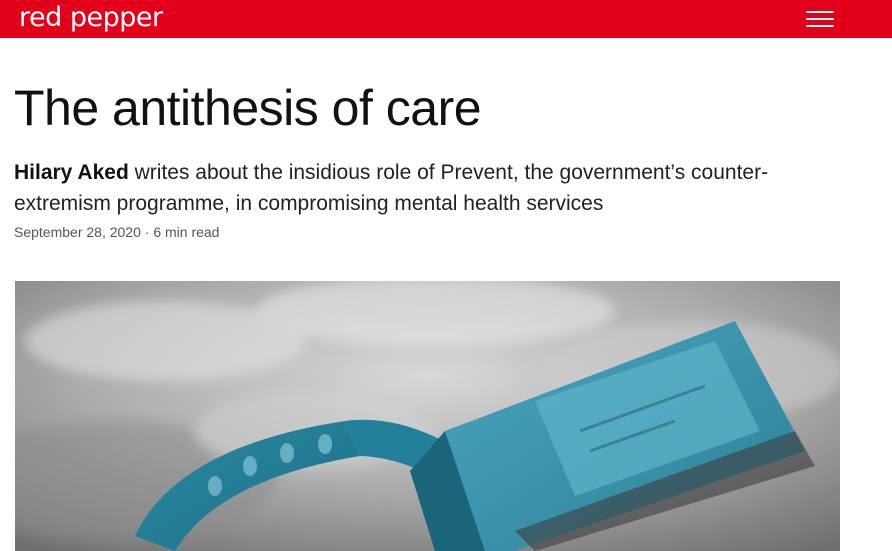 The image size is (892, 551). Describe the element at coordinates (91, 19) in the screenshot. I see `site-logo: red pepper` at that location.